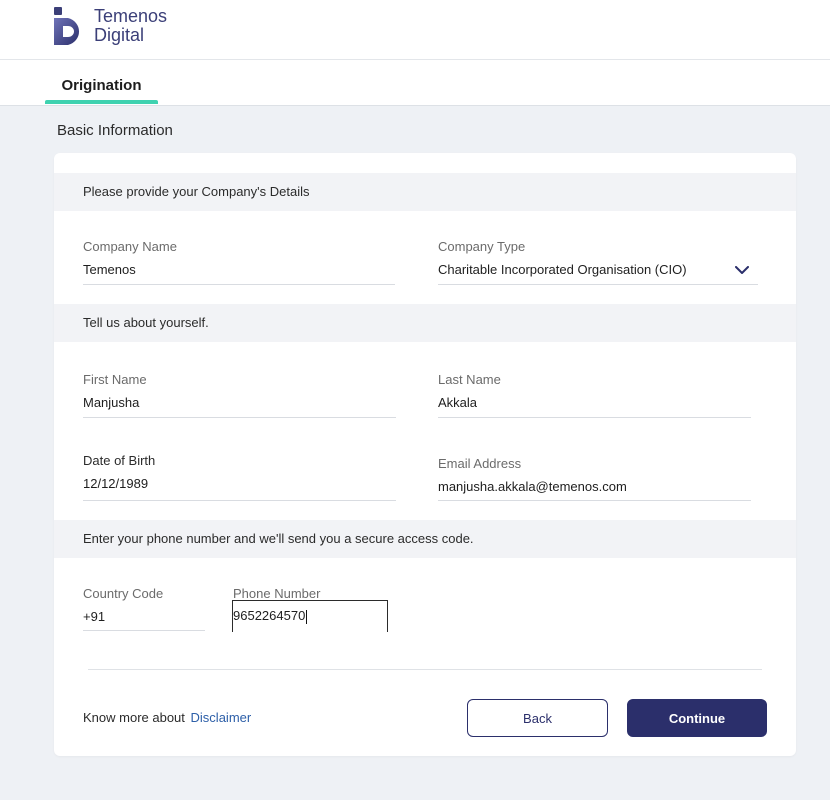 The image size is (830, 800). What do you see at coordinates (277, 593) in the screenshot?
I see `phone-number-label: Phone Number` at bounding box center [277, 593].